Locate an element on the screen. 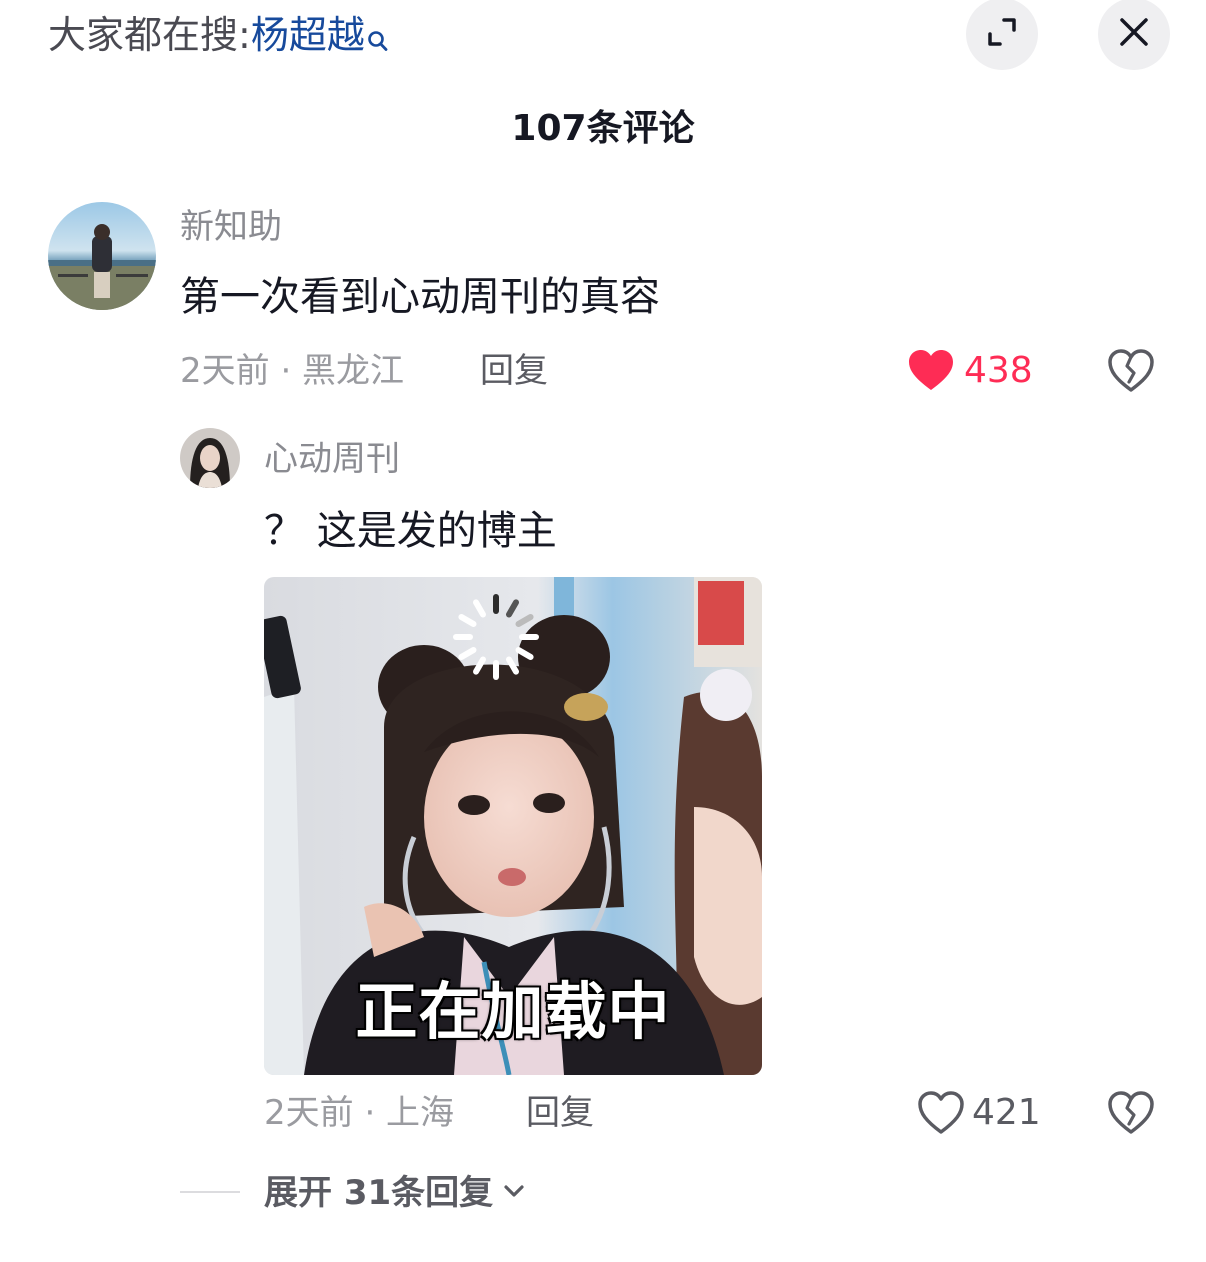 The width and height of the screenshot is (1206, 1262). comment-text: 第一次看到心动周刊的真容 is located at coordinates (420, 297).